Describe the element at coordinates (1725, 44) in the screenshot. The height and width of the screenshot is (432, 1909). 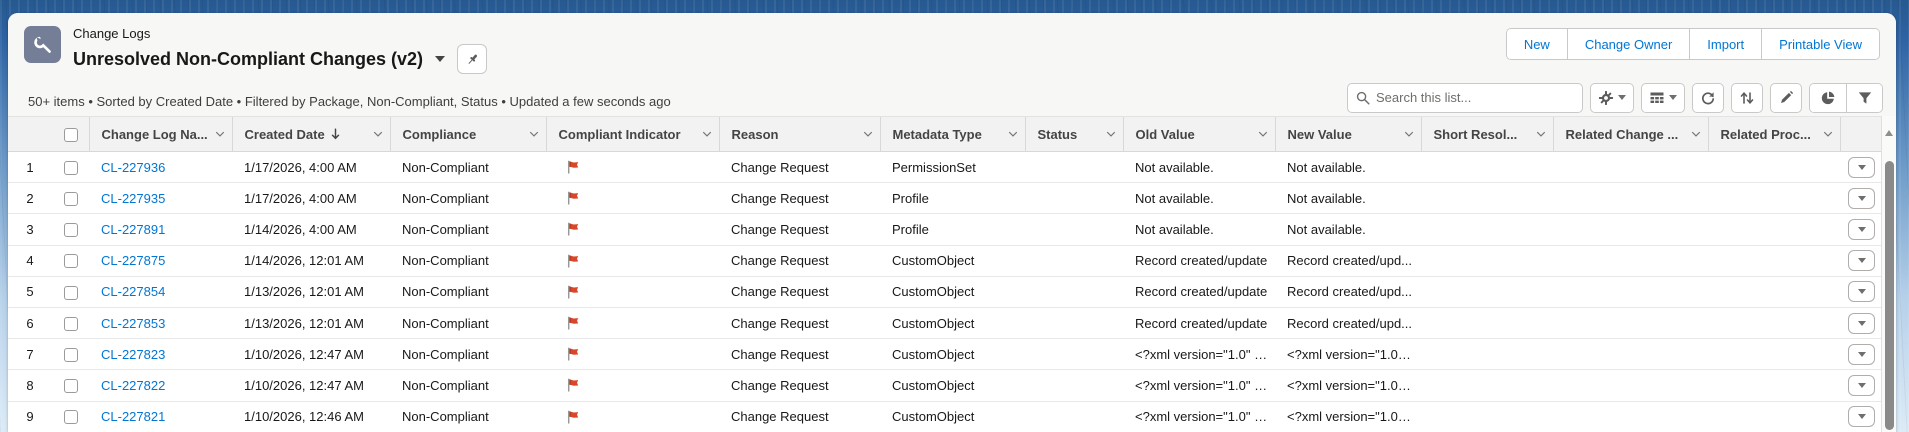
I see `import-button: Import` at that location.